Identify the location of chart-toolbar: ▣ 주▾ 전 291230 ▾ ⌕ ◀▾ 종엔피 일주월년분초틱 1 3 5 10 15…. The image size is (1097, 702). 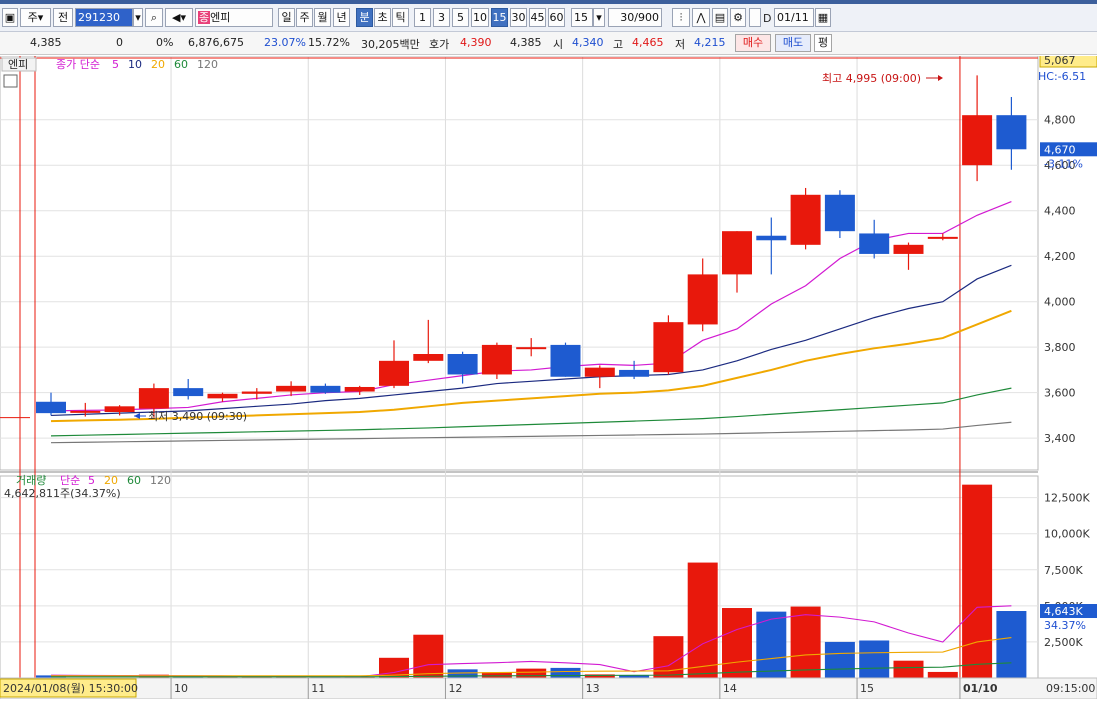
(548, 18).